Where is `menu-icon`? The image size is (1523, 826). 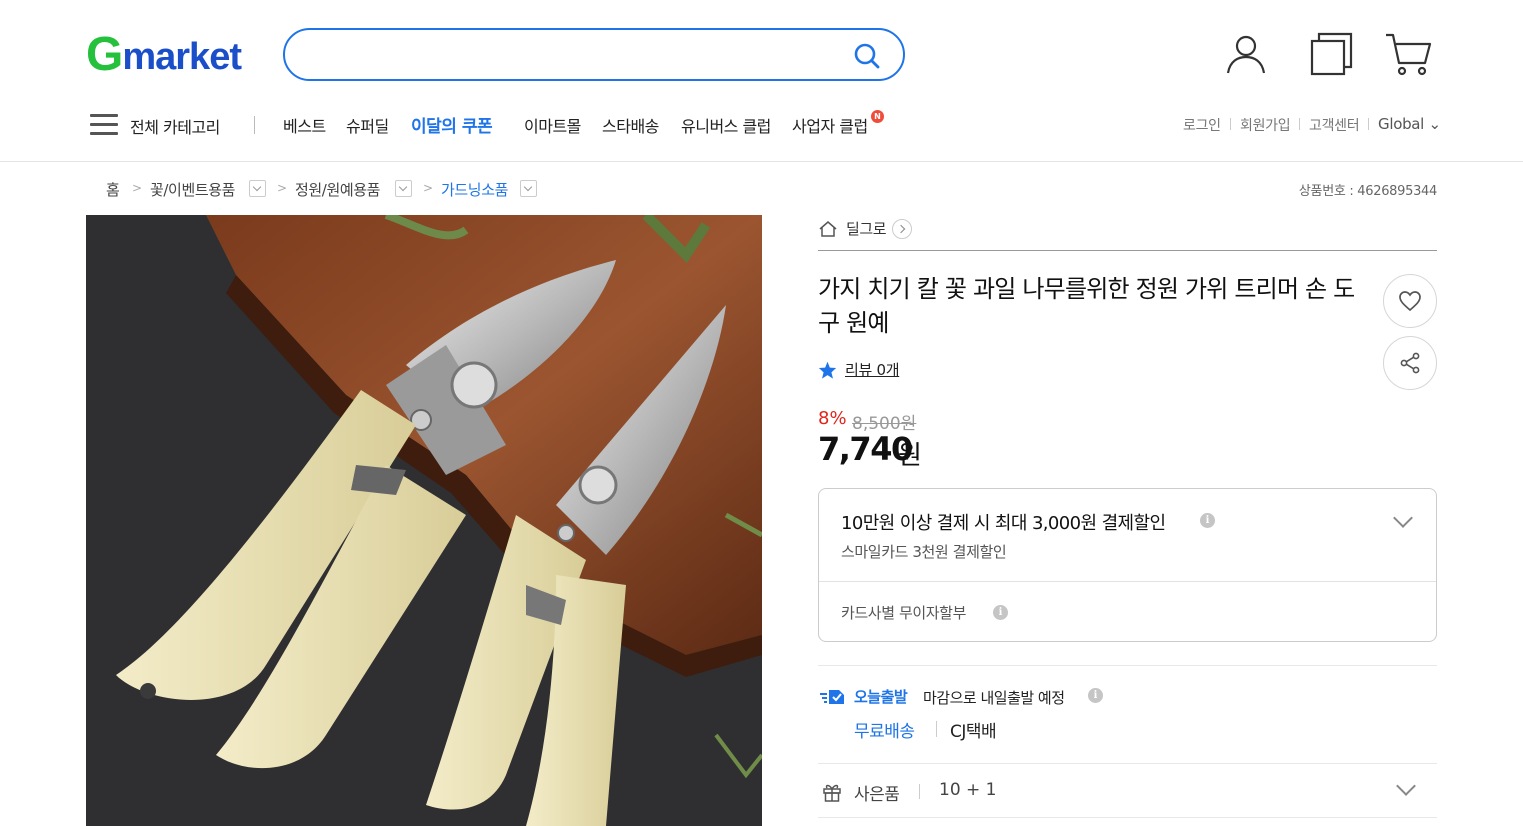 menu-icon is located at coordinates (104, 125).